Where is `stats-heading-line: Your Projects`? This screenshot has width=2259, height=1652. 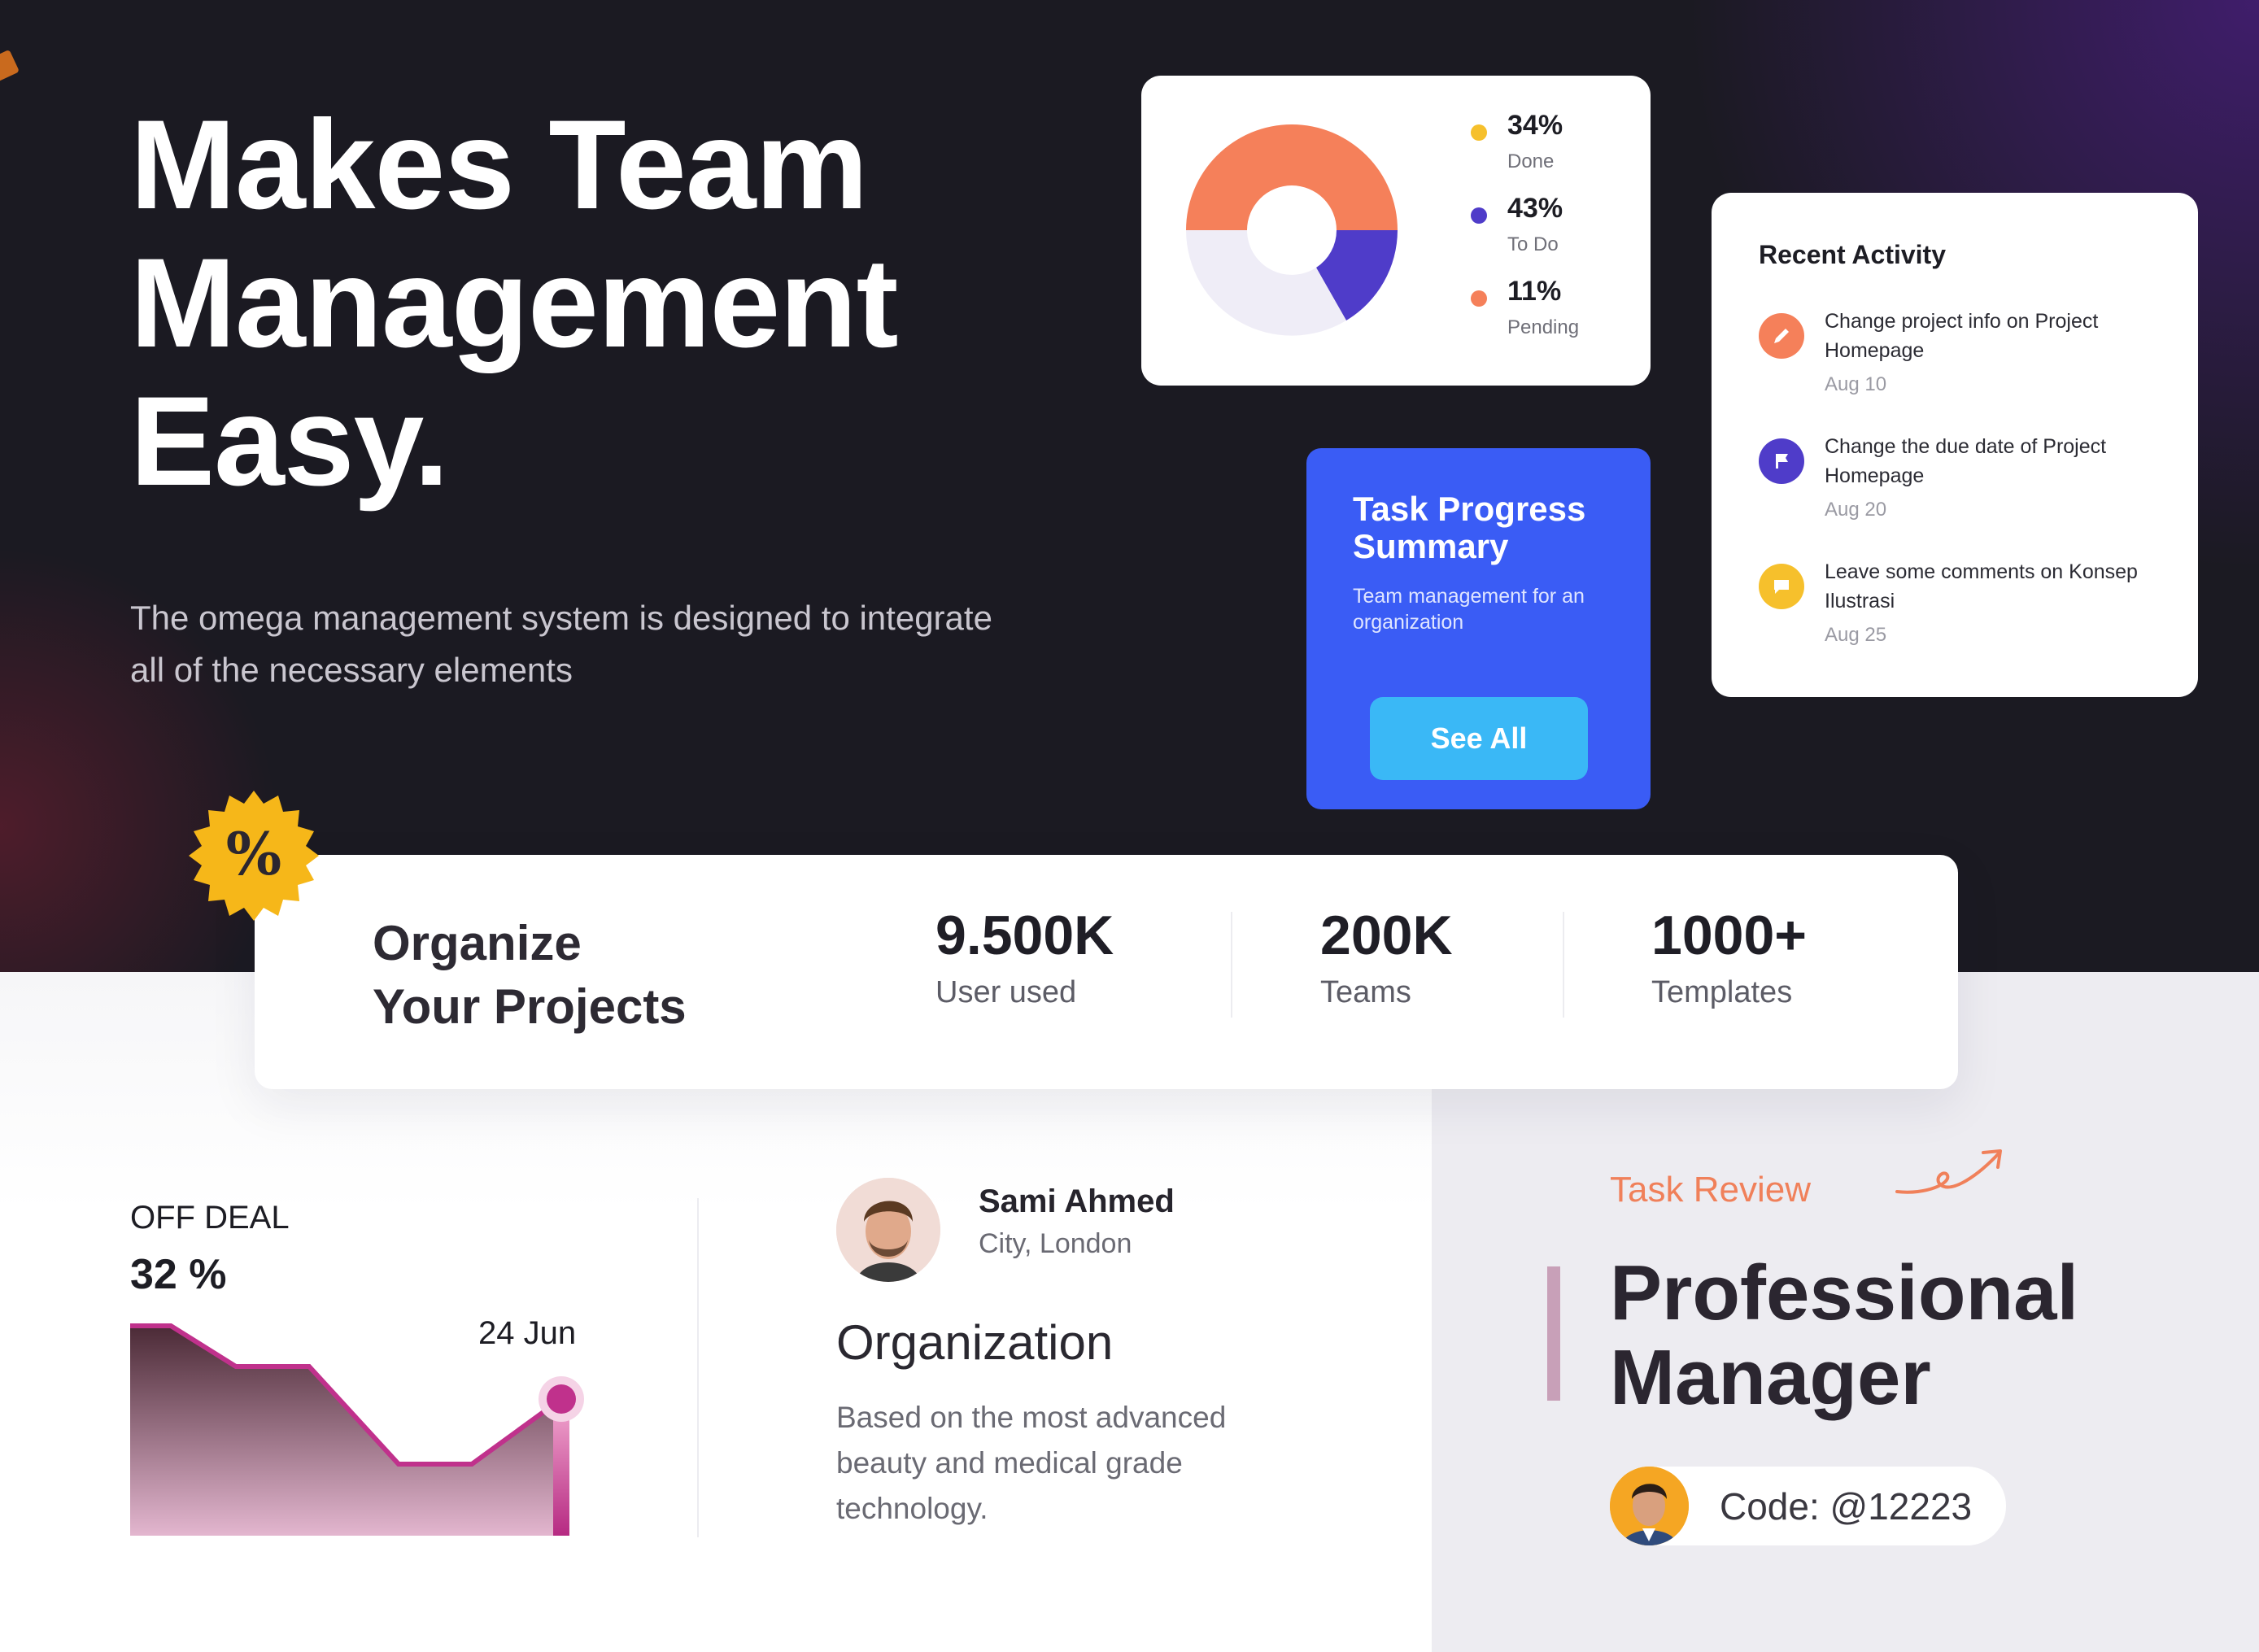
stats-heading-line: Your Projects is located at coordinates (530, 1006).